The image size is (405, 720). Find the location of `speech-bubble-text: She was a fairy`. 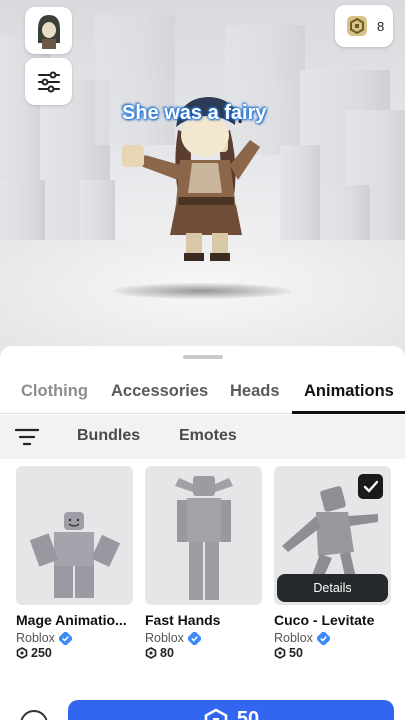

speech-bubble-text: She was a fairy is located at coordinates (194, 113).